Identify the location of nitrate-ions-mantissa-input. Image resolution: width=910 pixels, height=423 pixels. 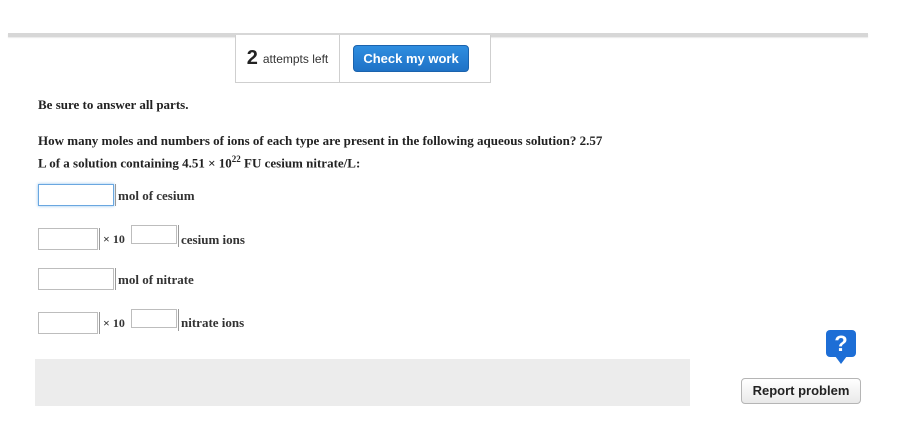
(68, 323).